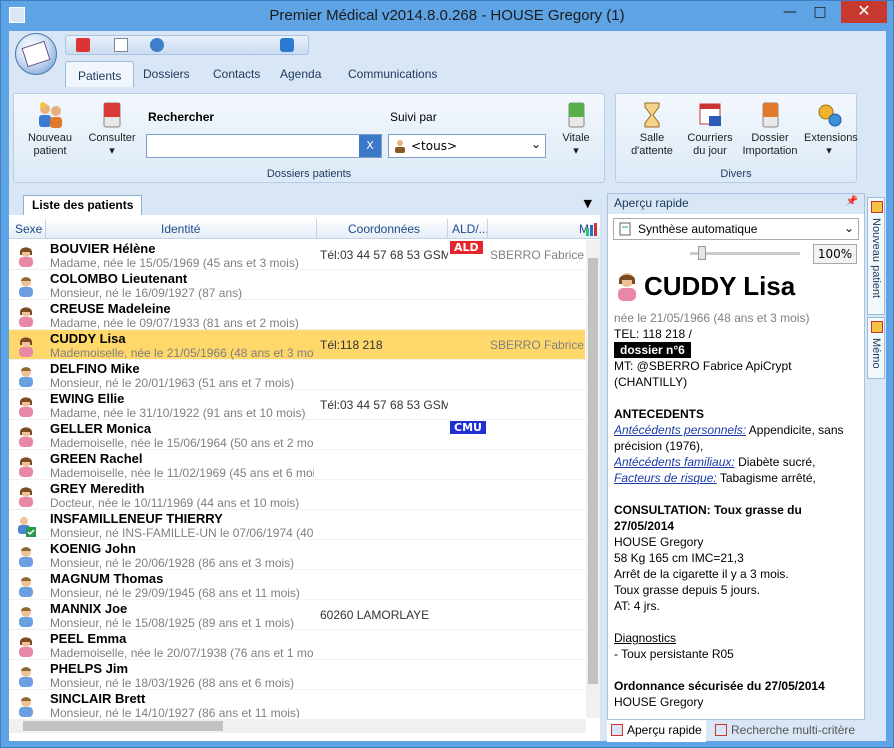 The image size is (894, 748). Describe the element at coordinates (157, 45) in the screenshot. I see `globe-icon` at that location.